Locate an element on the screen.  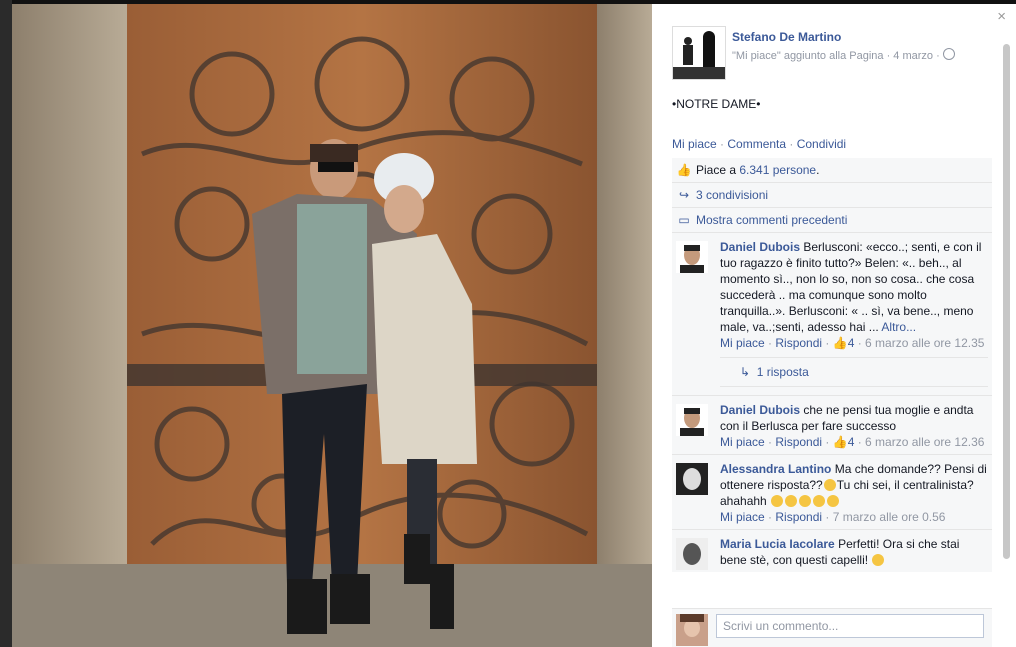
more-comments-link: Mostra commenti precedenti is located at coordinates (771, 220).